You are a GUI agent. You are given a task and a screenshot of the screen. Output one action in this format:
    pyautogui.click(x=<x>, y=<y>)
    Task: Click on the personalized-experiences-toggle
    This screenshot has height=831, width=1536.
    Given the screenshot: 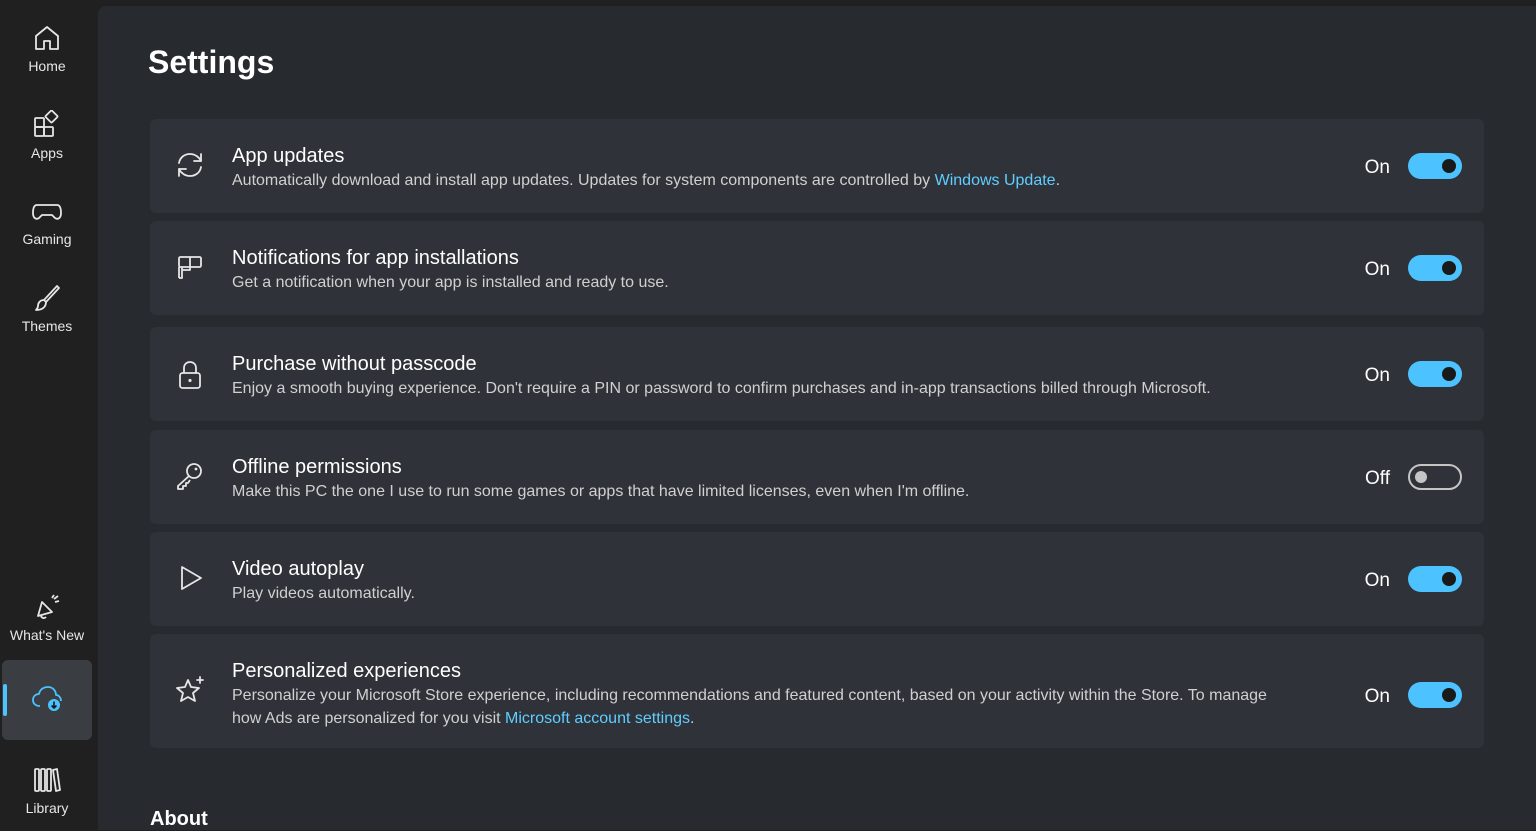 What is the action you would take?
    pyautogui.click(x=1435, y=695)
    